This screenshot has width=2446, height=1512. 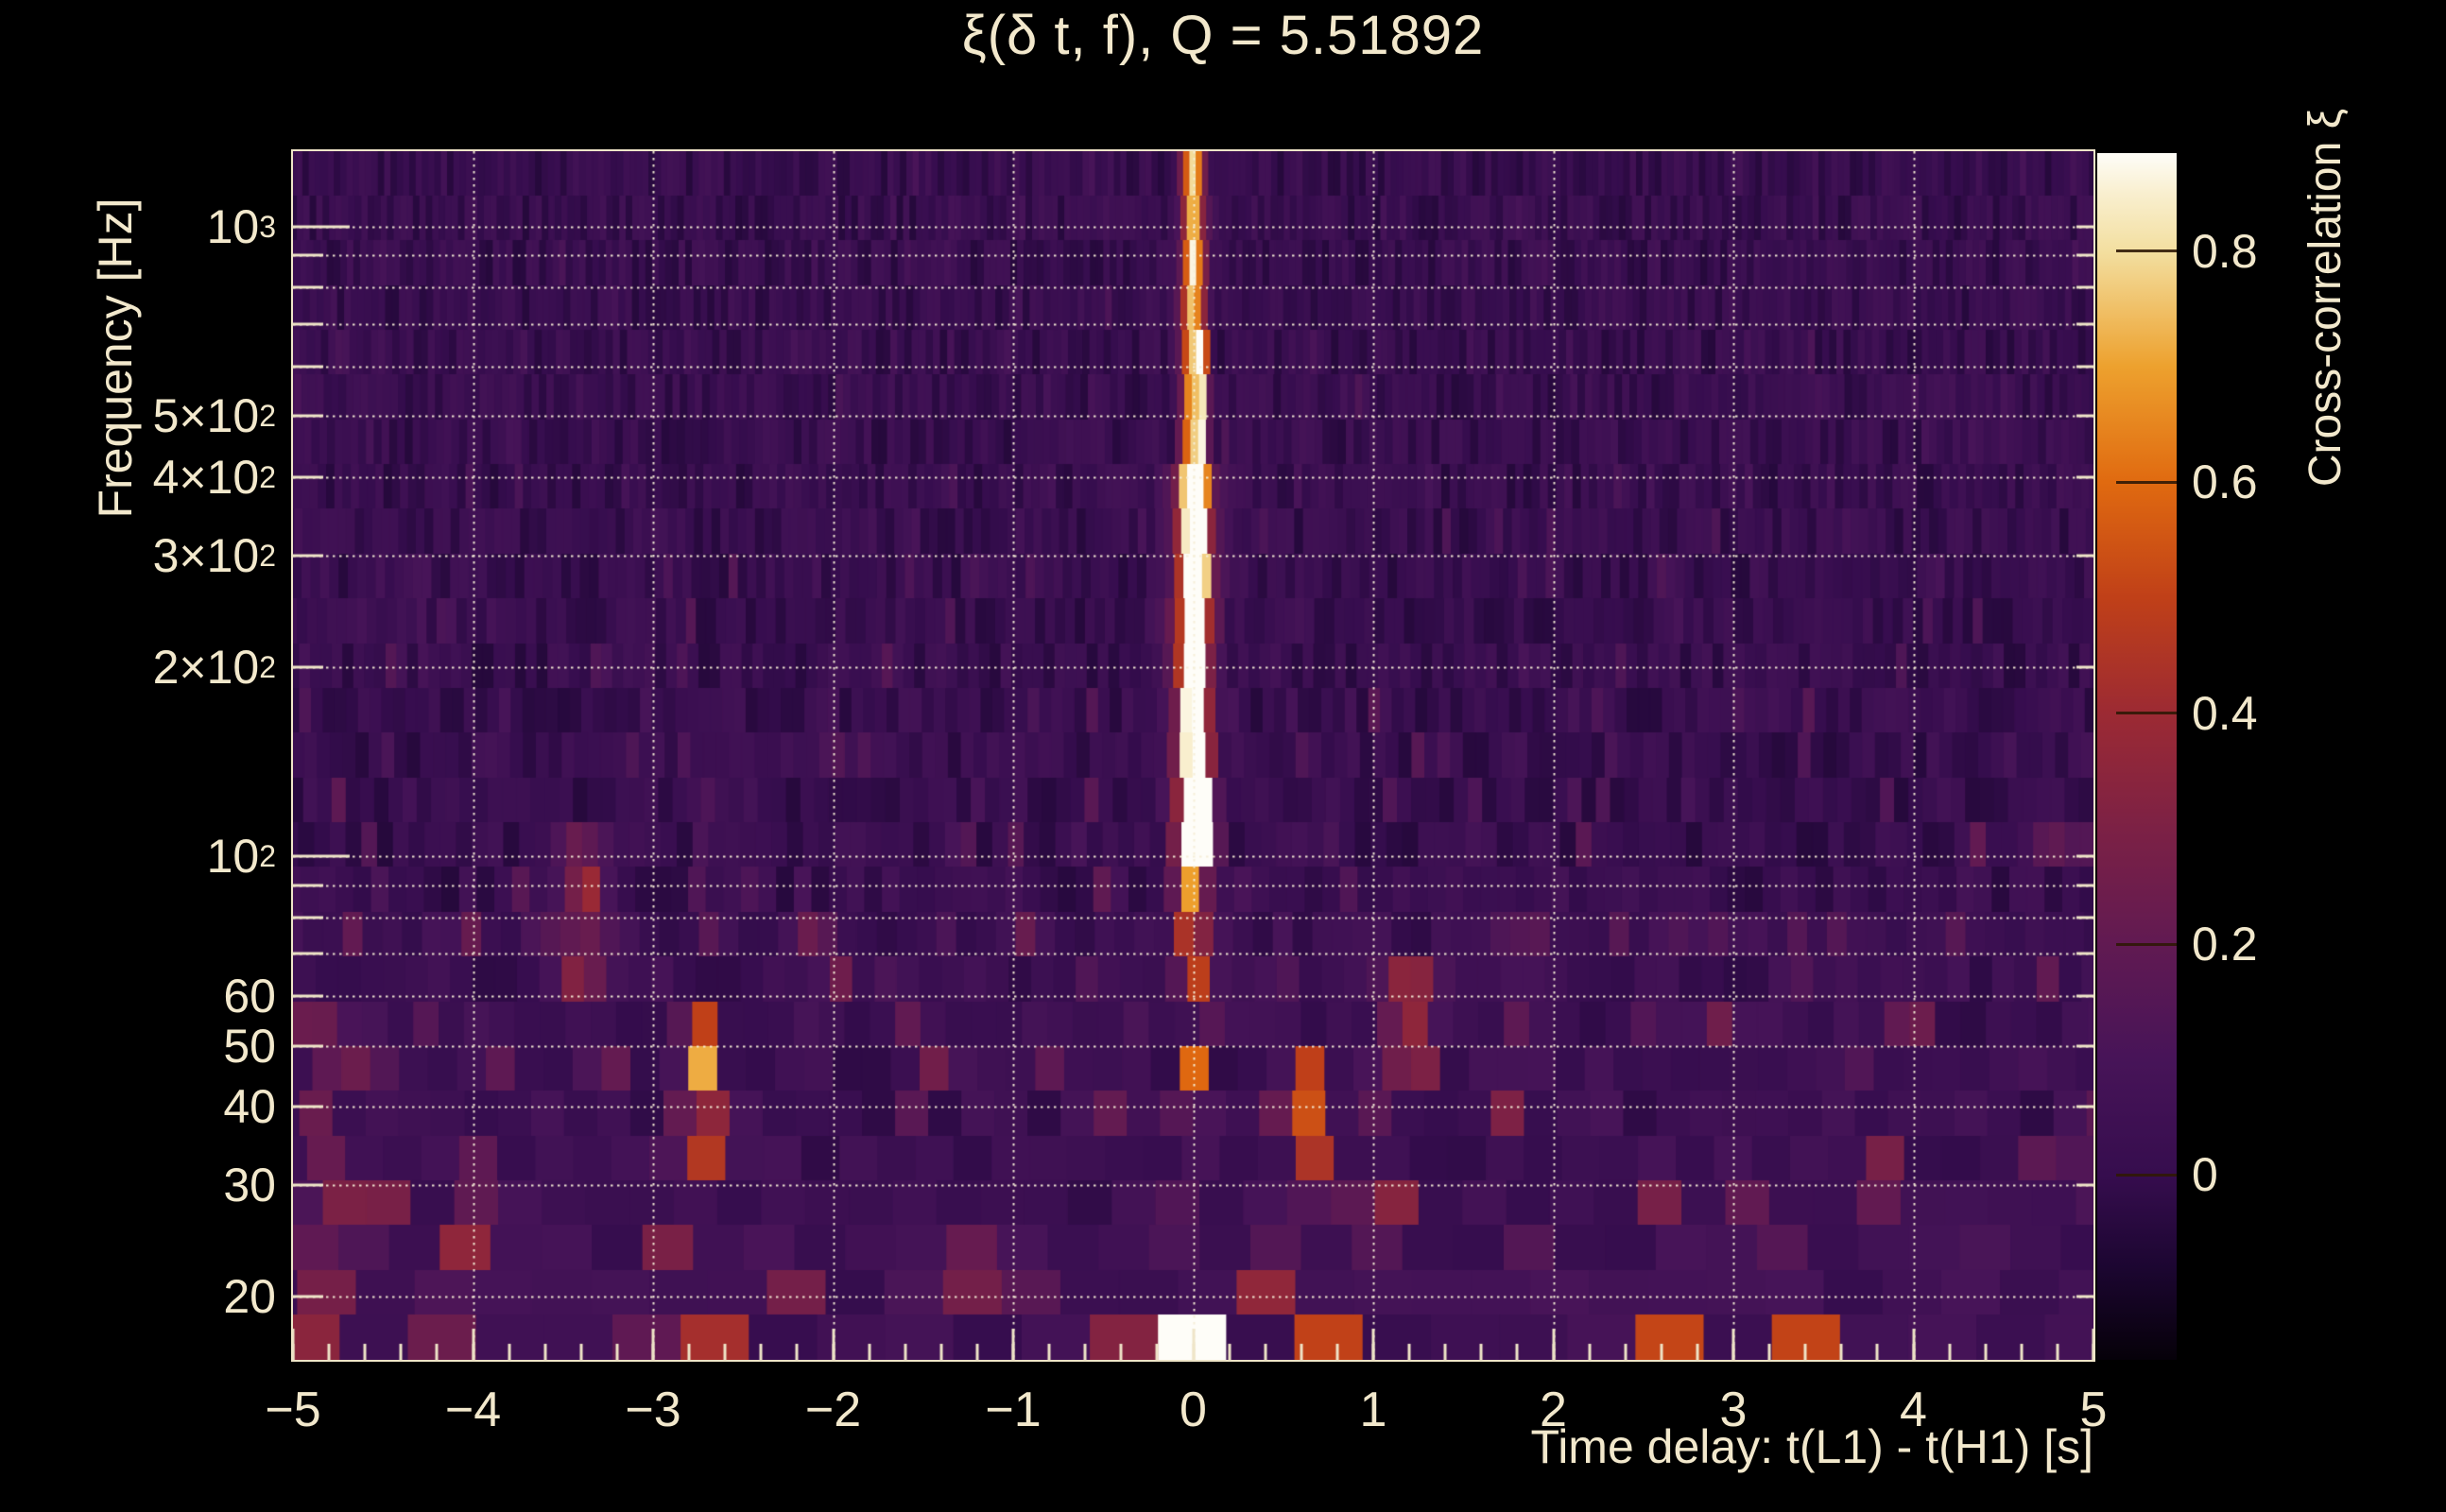 I want to click on x-tick-label-4: 4, so click(x=1913, y=1410).